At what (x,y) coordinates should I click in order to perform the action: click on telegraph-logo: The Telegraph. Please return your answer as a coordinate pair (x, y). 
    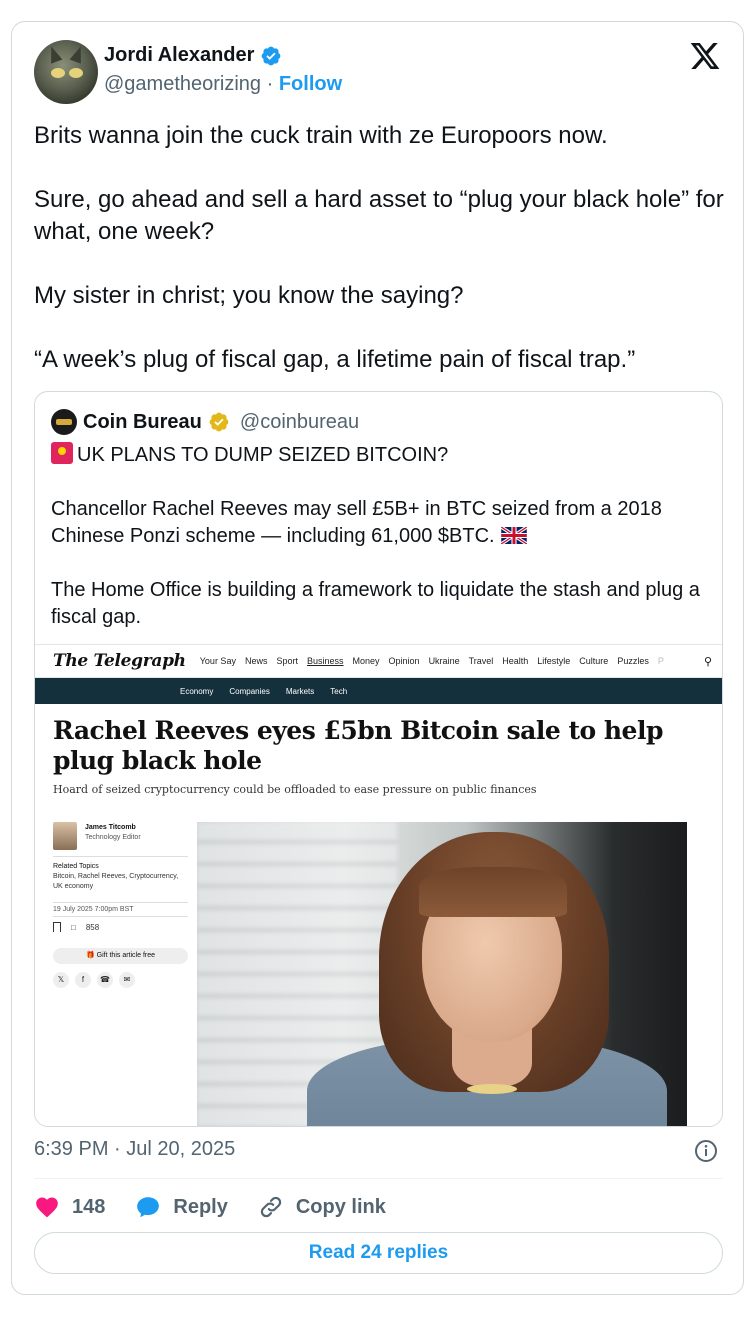
    Looking at the image, I should click on (119, 661).